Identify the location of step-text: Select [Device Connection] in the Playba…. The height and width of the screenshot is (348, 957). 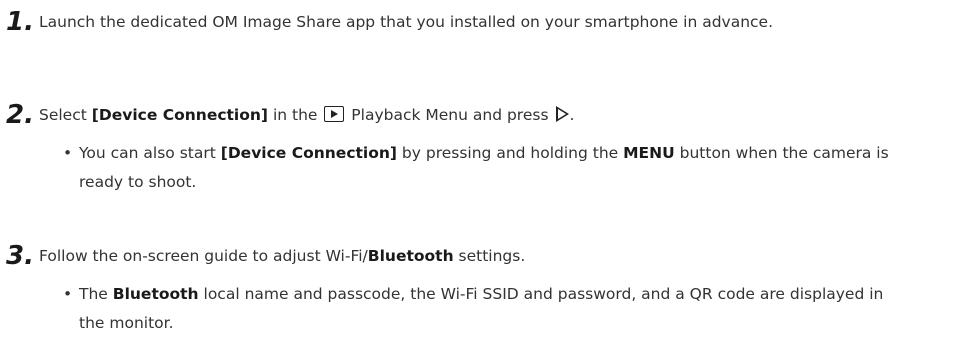
(307, 115).